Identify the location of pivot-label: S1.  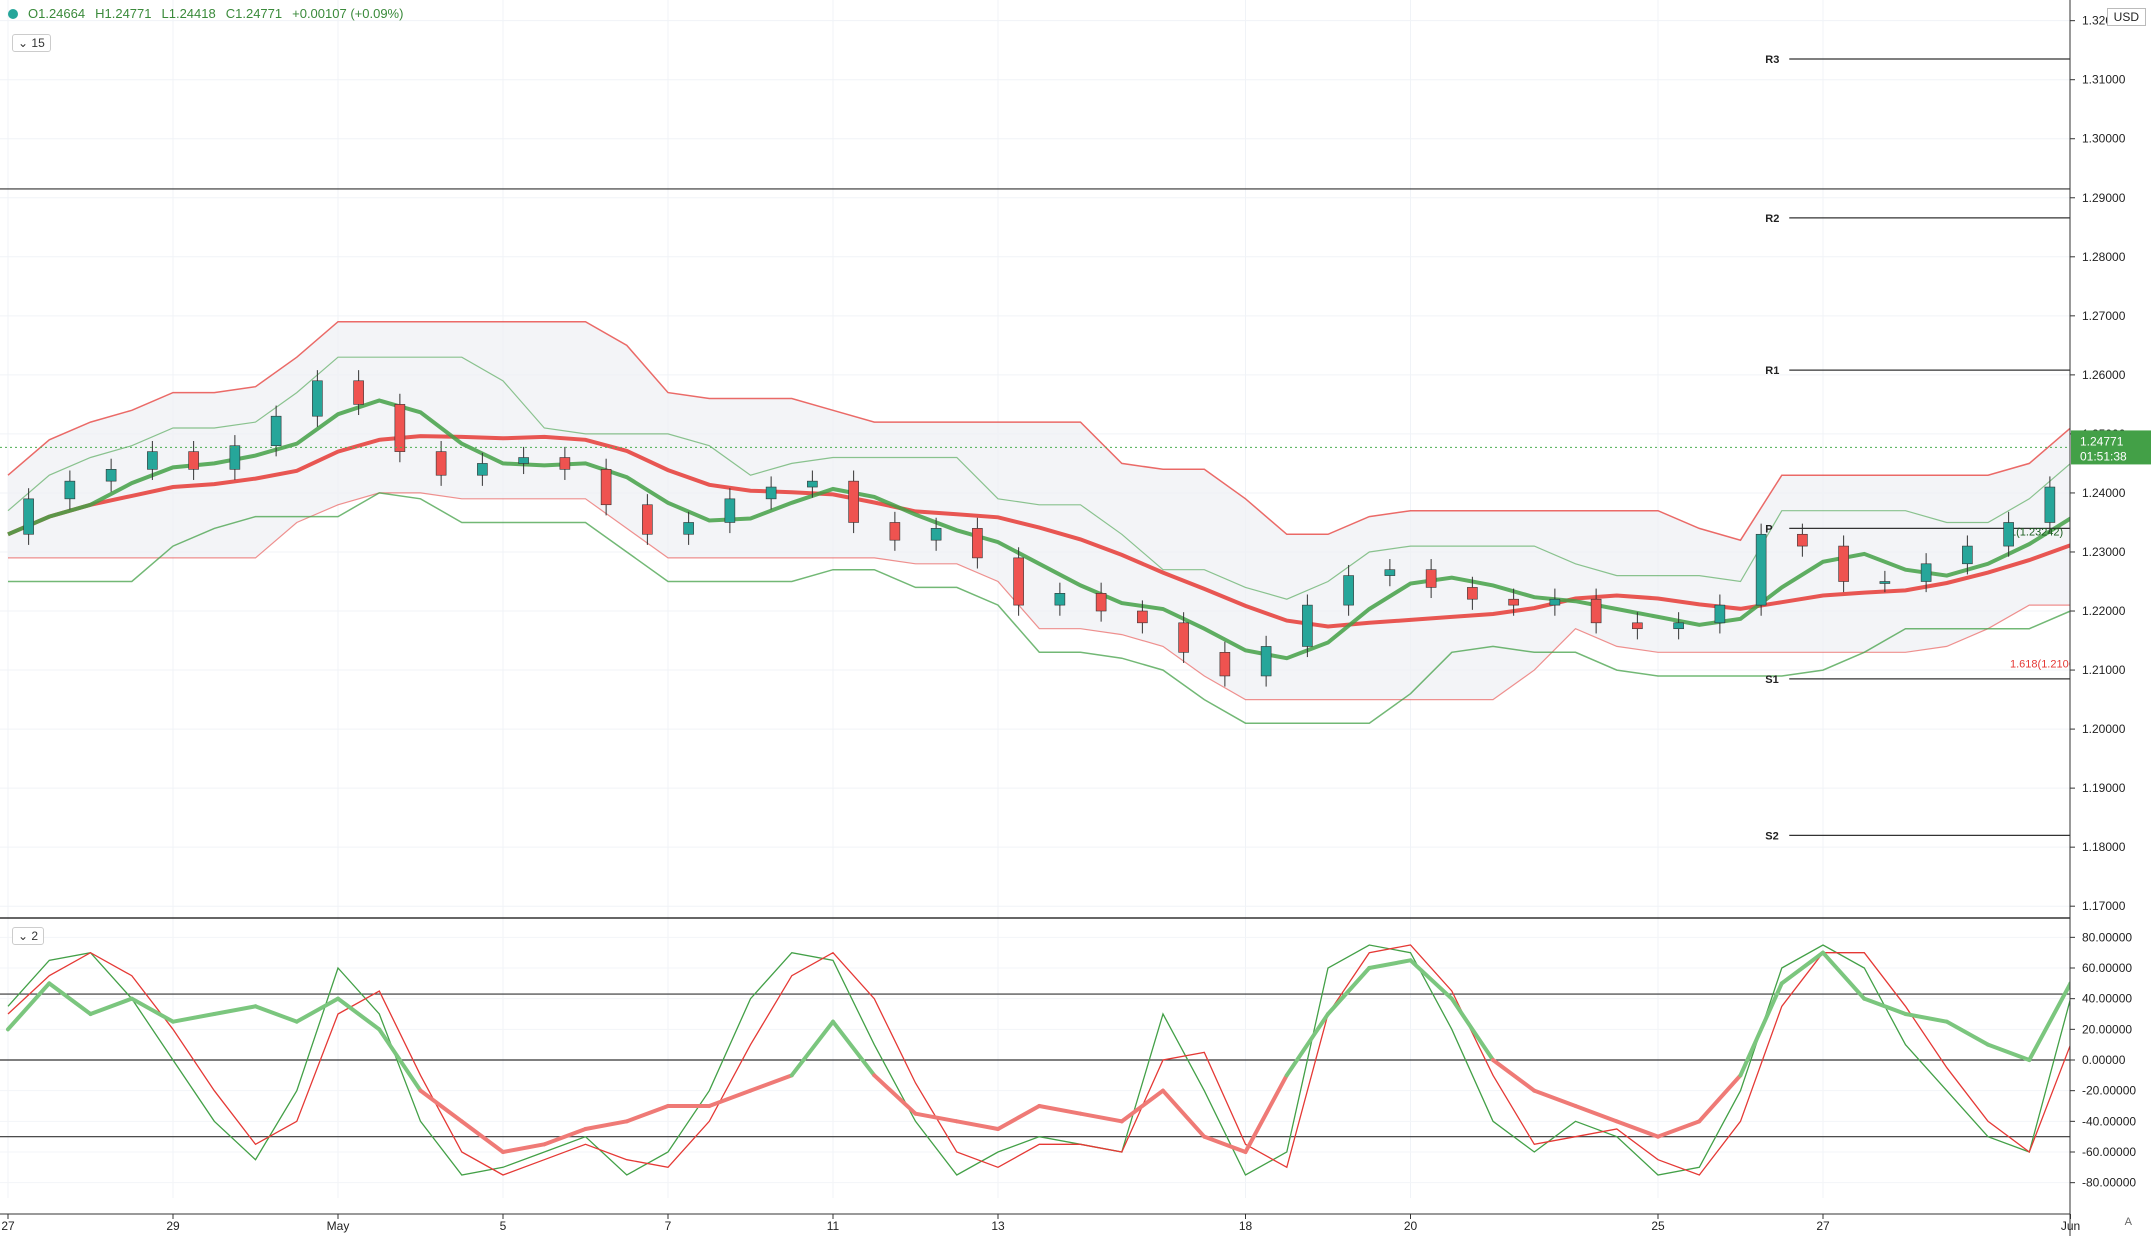
(1771, 680).